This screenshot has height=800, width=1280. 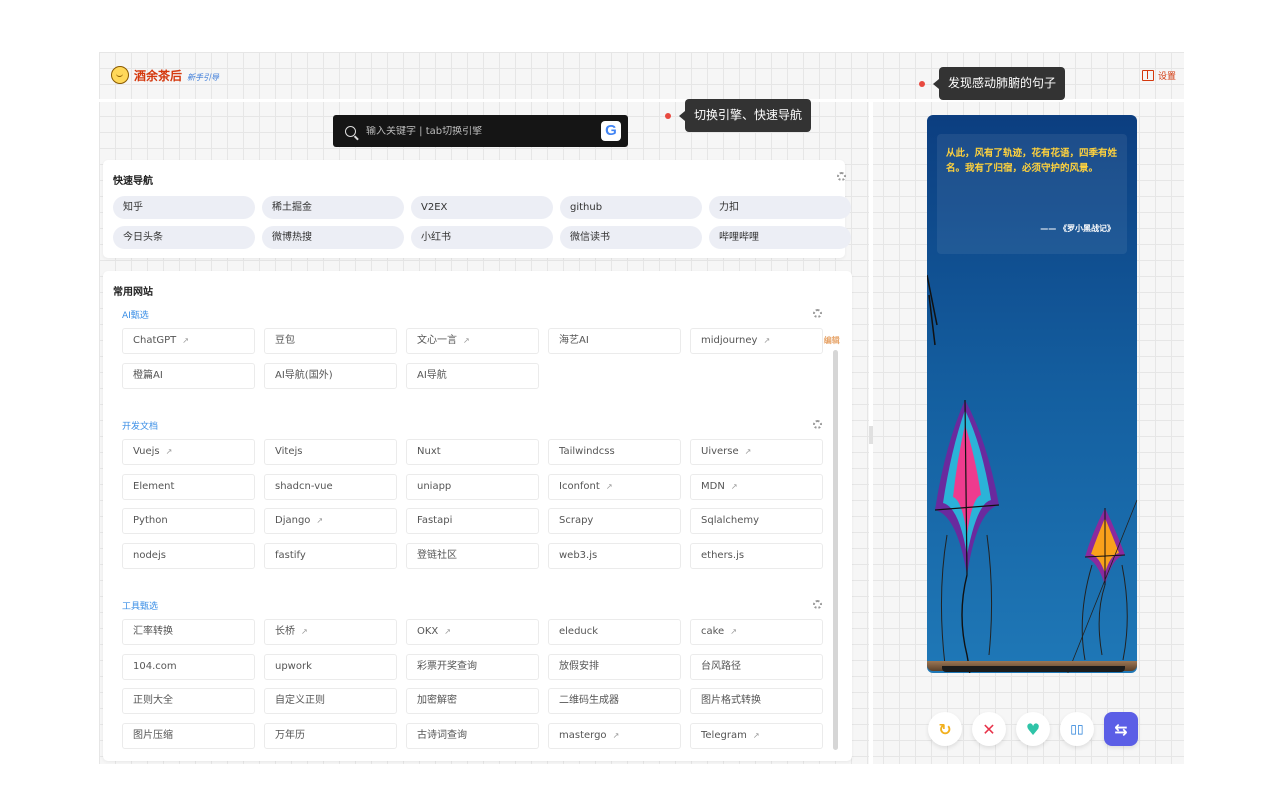 I want to click on site-link: Fastapi, so click(x=472, y=521).